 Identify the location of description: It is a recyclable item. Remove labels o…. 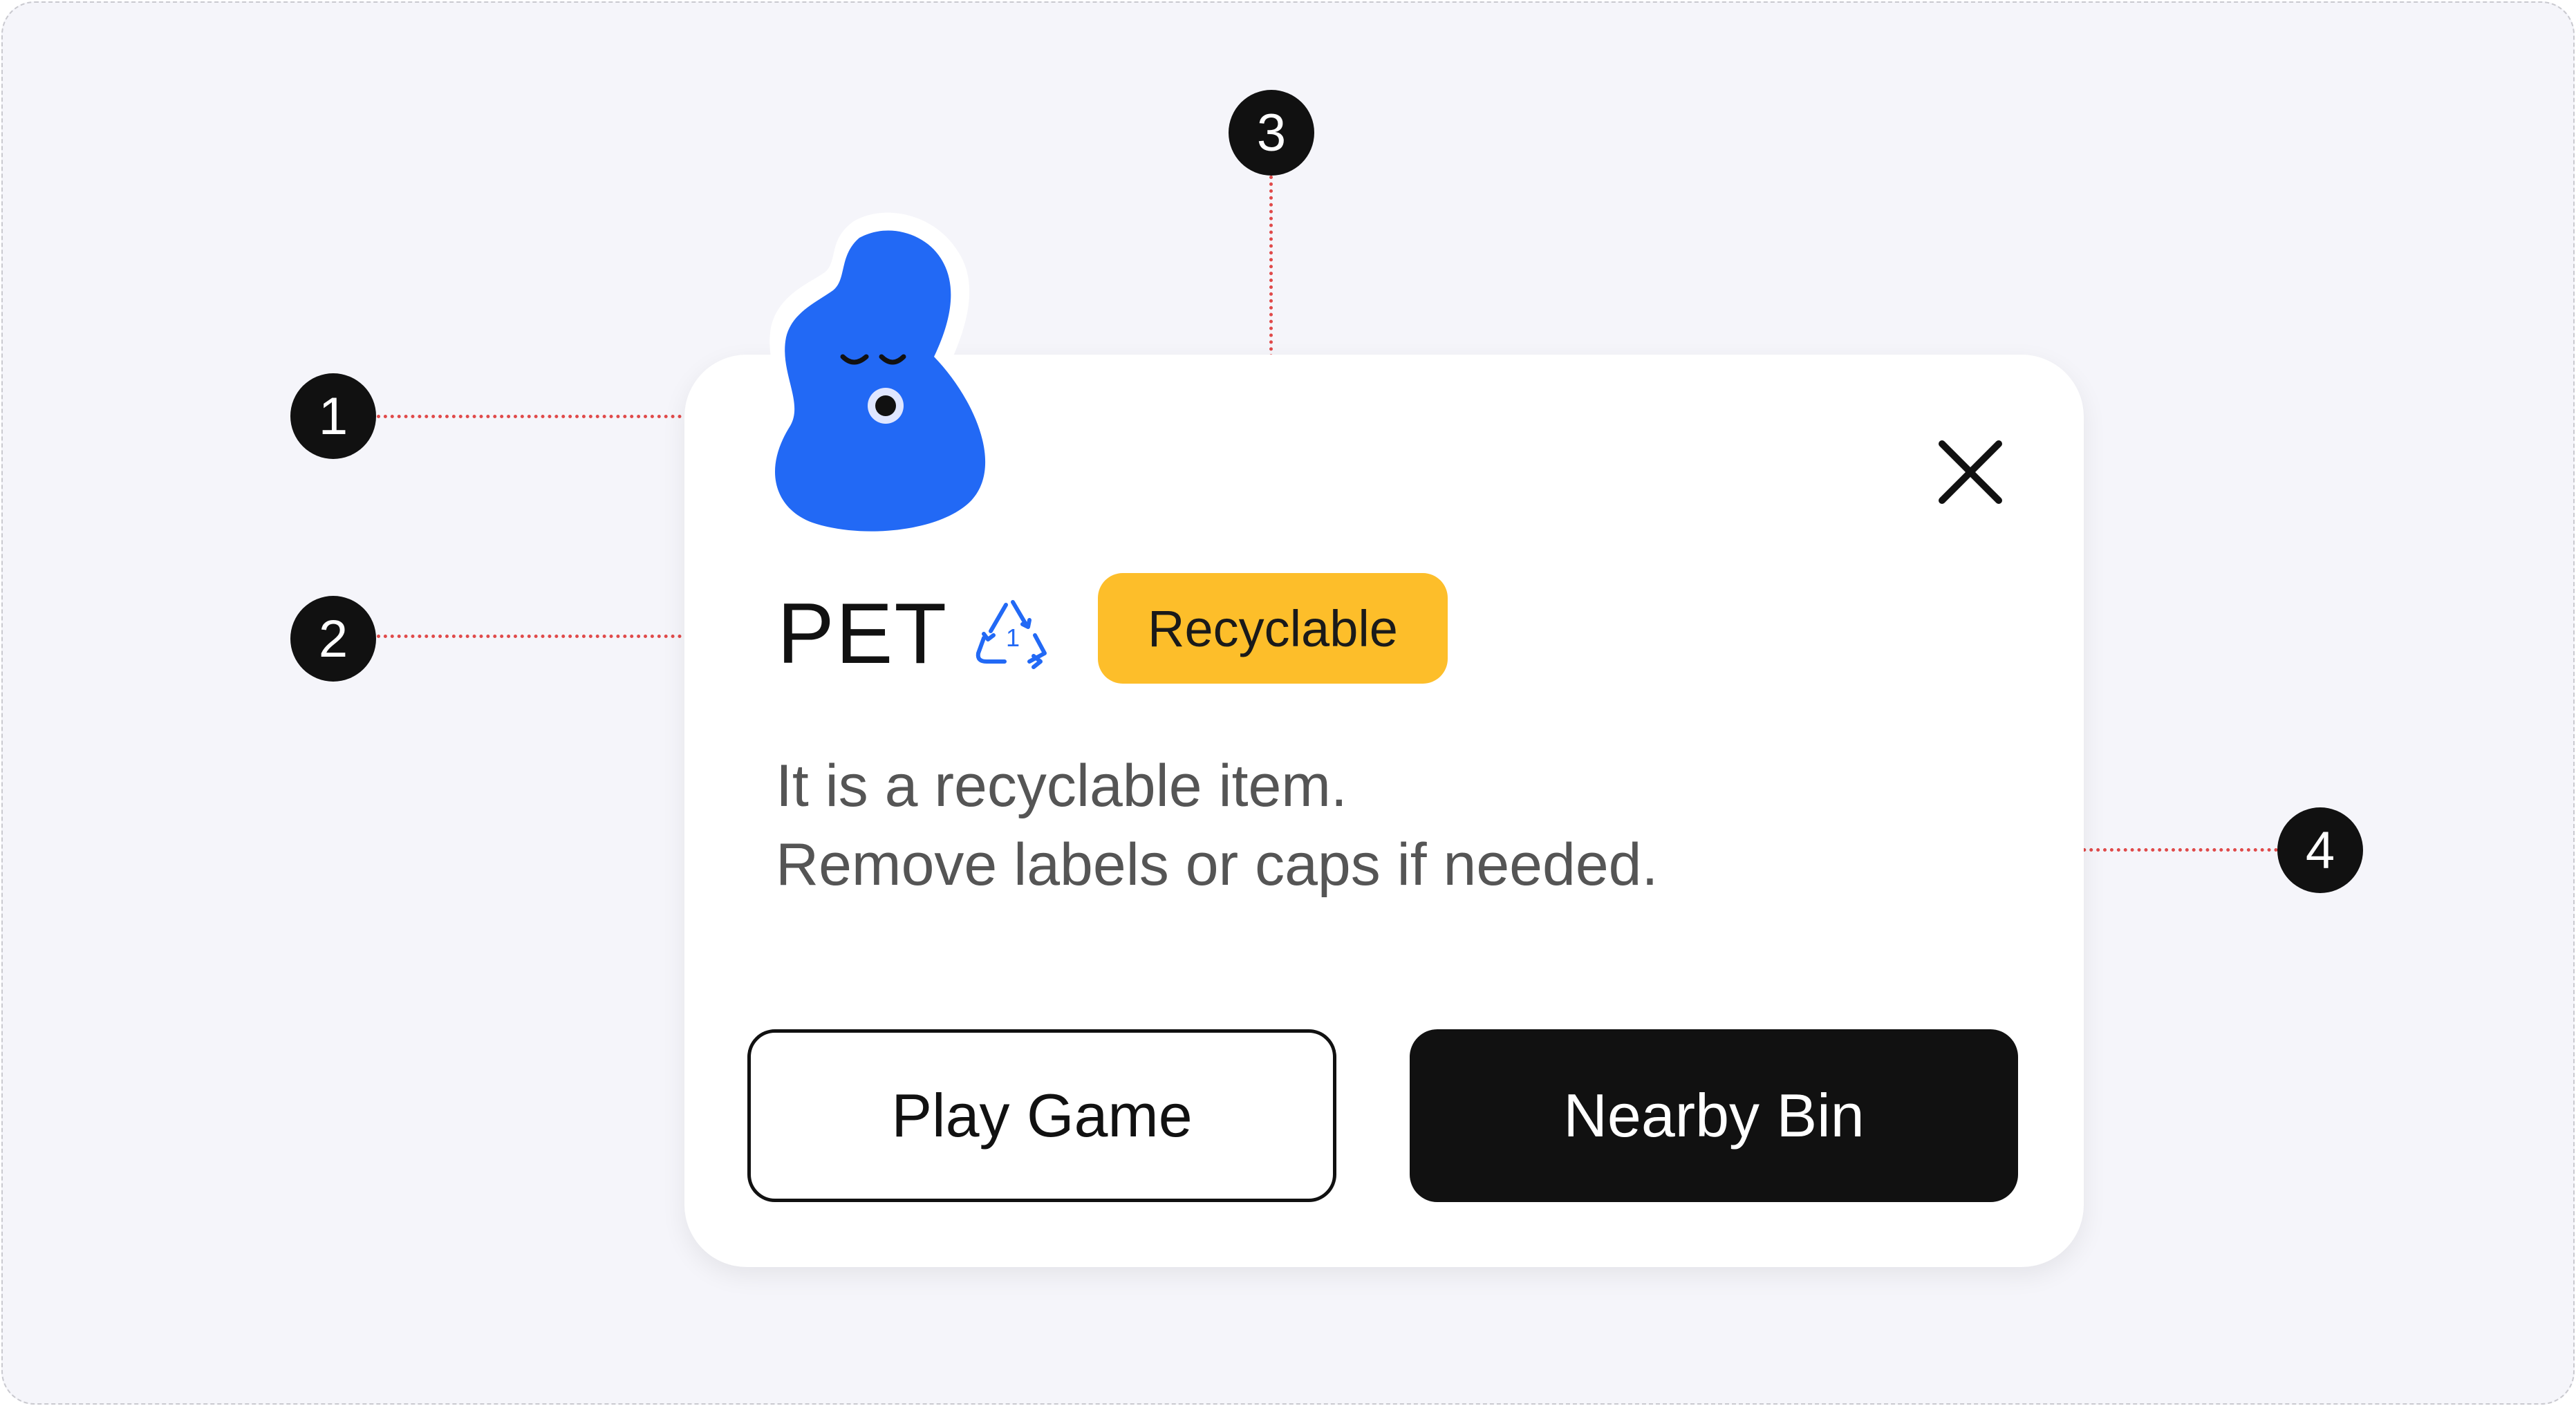
(1217, 826).